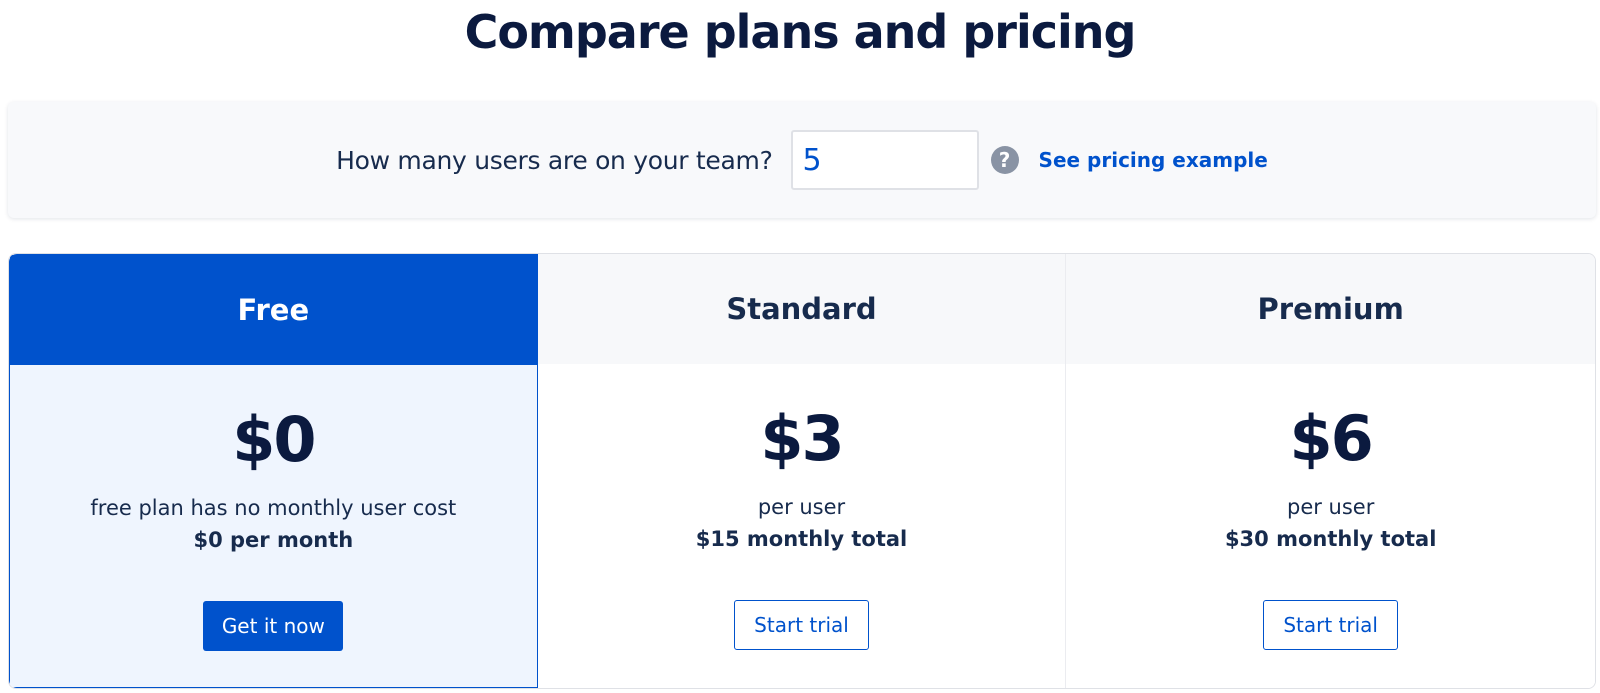 The height and width of the screenshot is (693, 1600). Describe the element at coordinates (1330, 309) in the screenshot. I see `plan-name: Premium` at that location.